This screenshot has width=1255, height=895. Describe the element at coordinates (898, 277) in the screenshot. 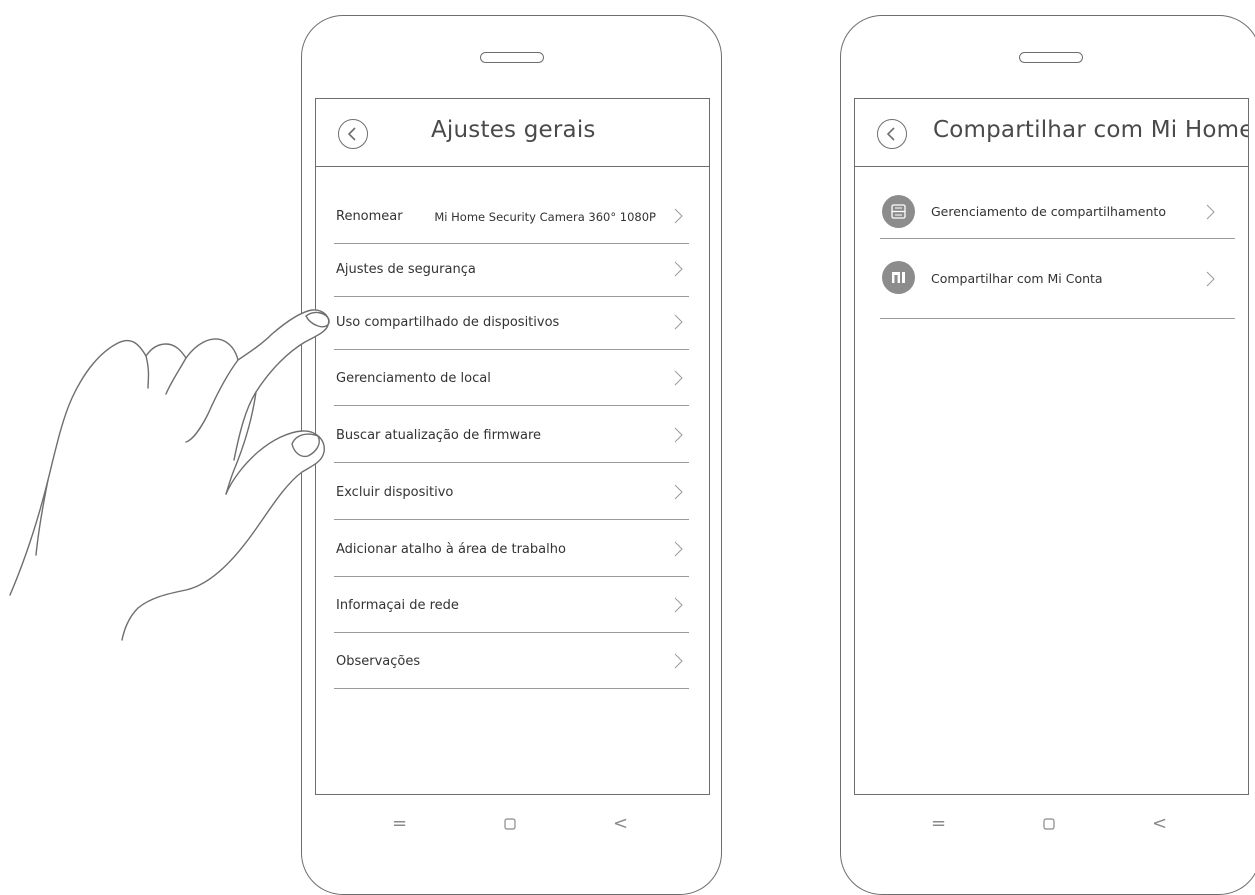

I see `mi-logo-icon` at that location.